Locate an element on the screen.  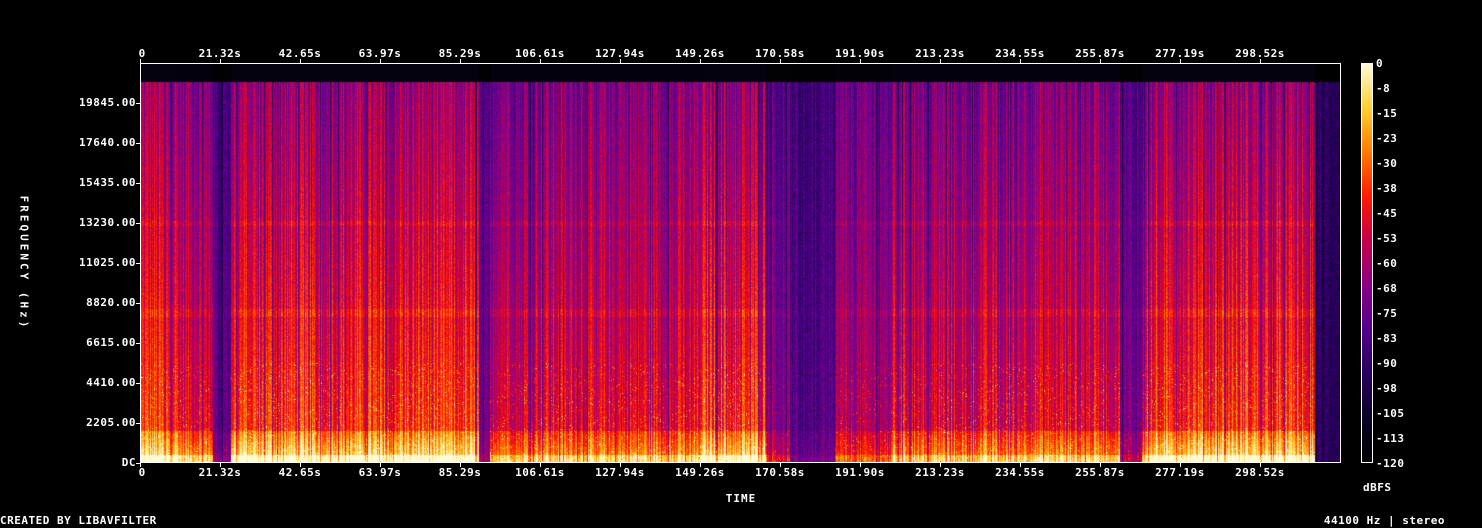
x-axis-label: TIME is located at coordinates (741, 498).